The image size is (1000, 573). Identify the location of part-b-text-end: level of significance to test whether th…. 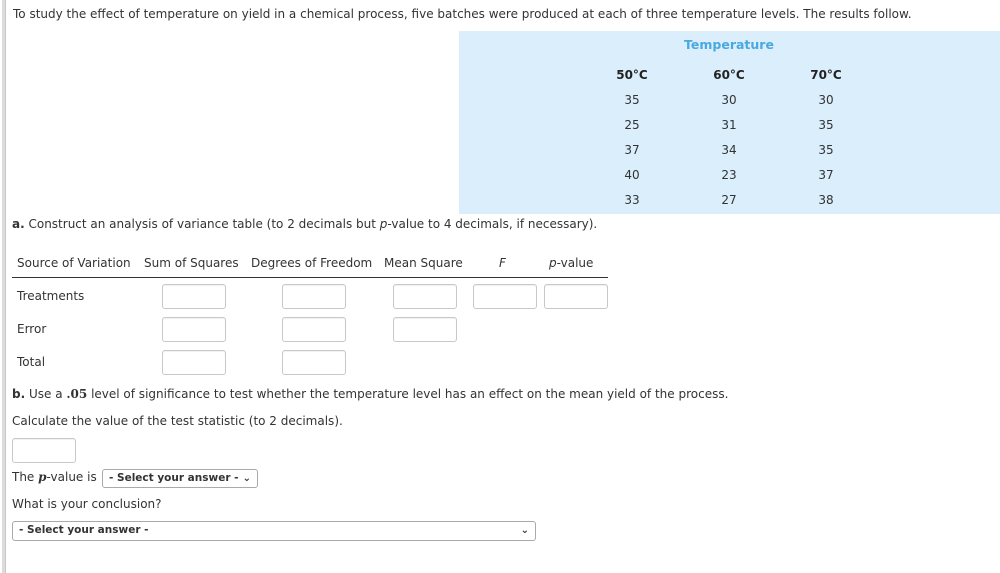
(408, 394).